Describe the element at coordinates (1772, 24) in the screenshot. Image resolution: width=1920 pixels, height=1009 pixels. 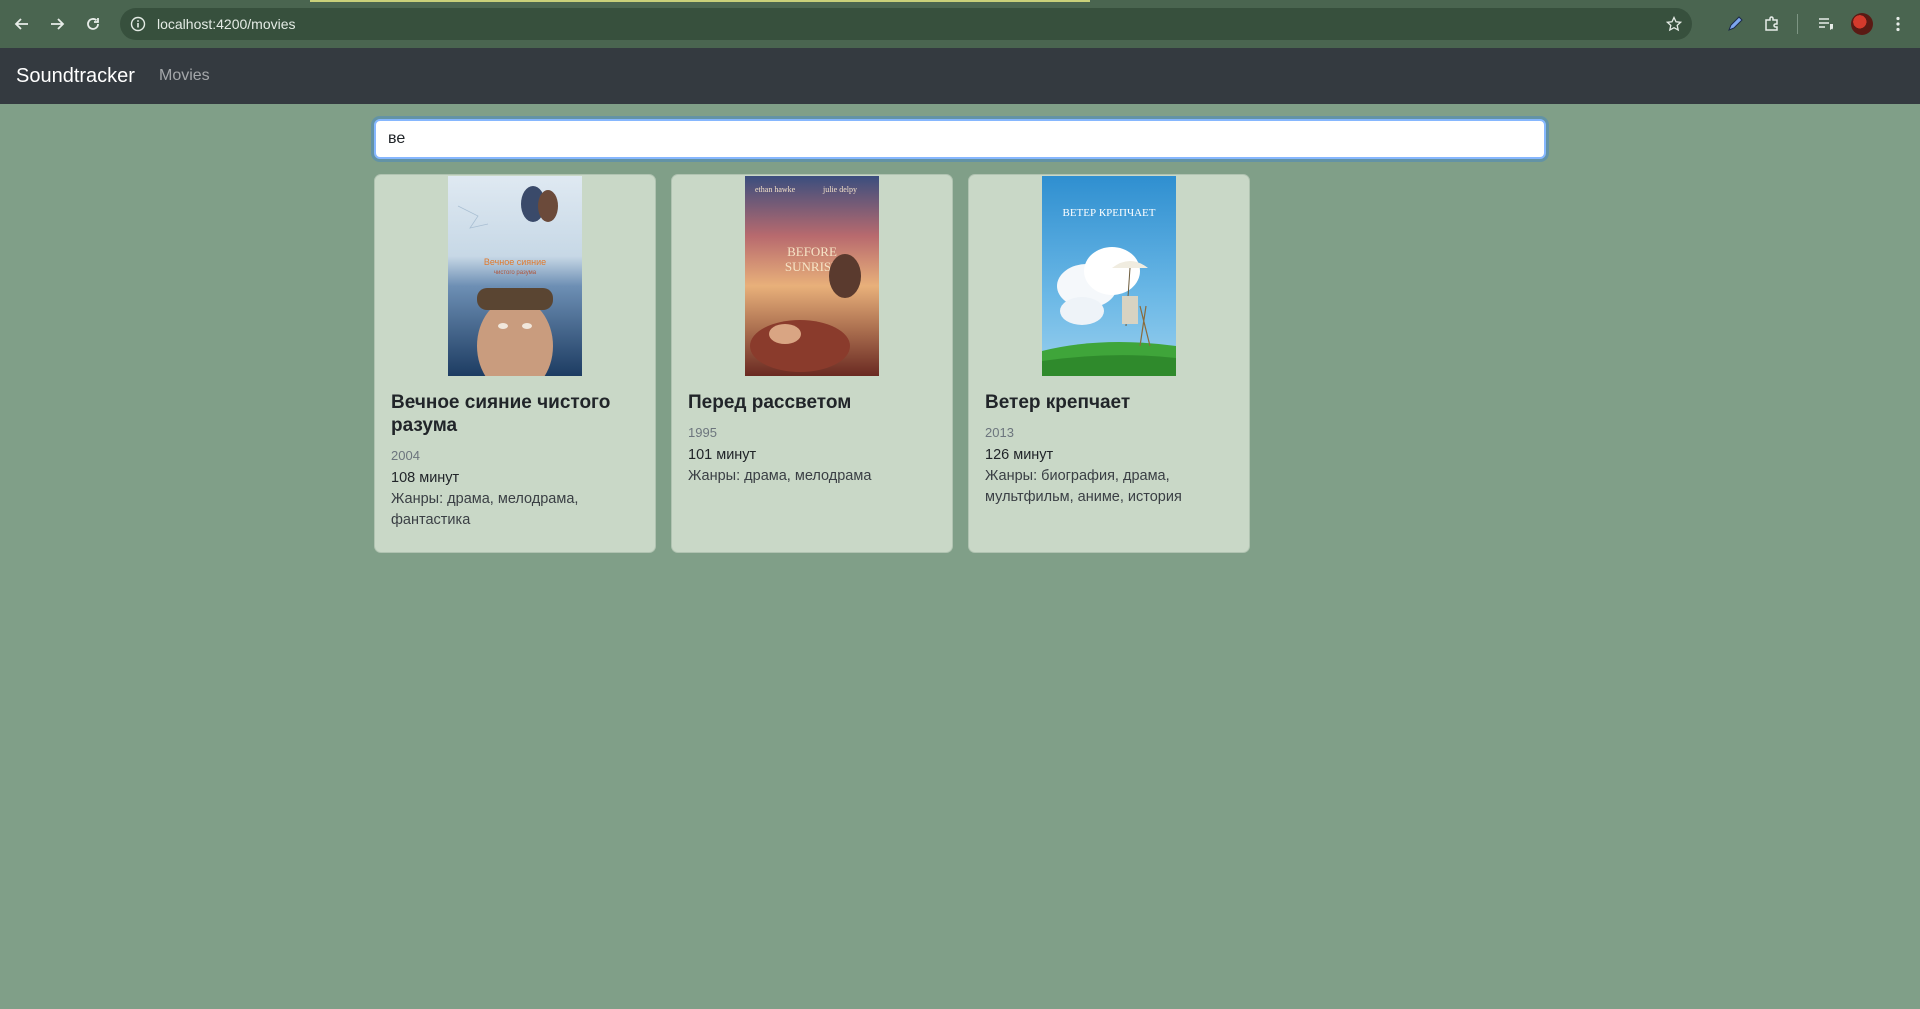
I see `extensions-puzzle-icon` at that location.